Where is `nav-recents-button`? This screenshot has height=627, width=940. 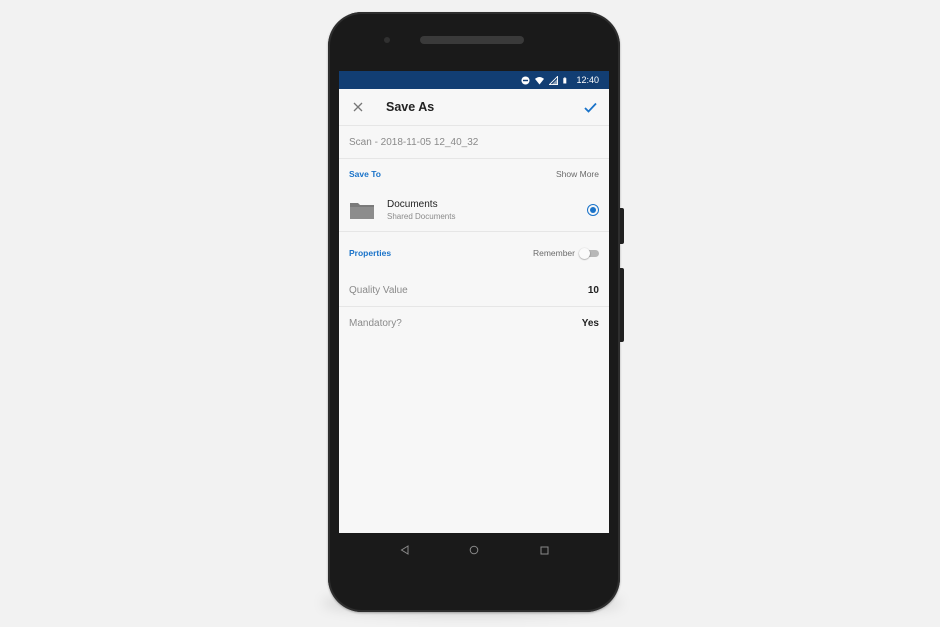 nav-recents-button is located at coordinates (544, 550).